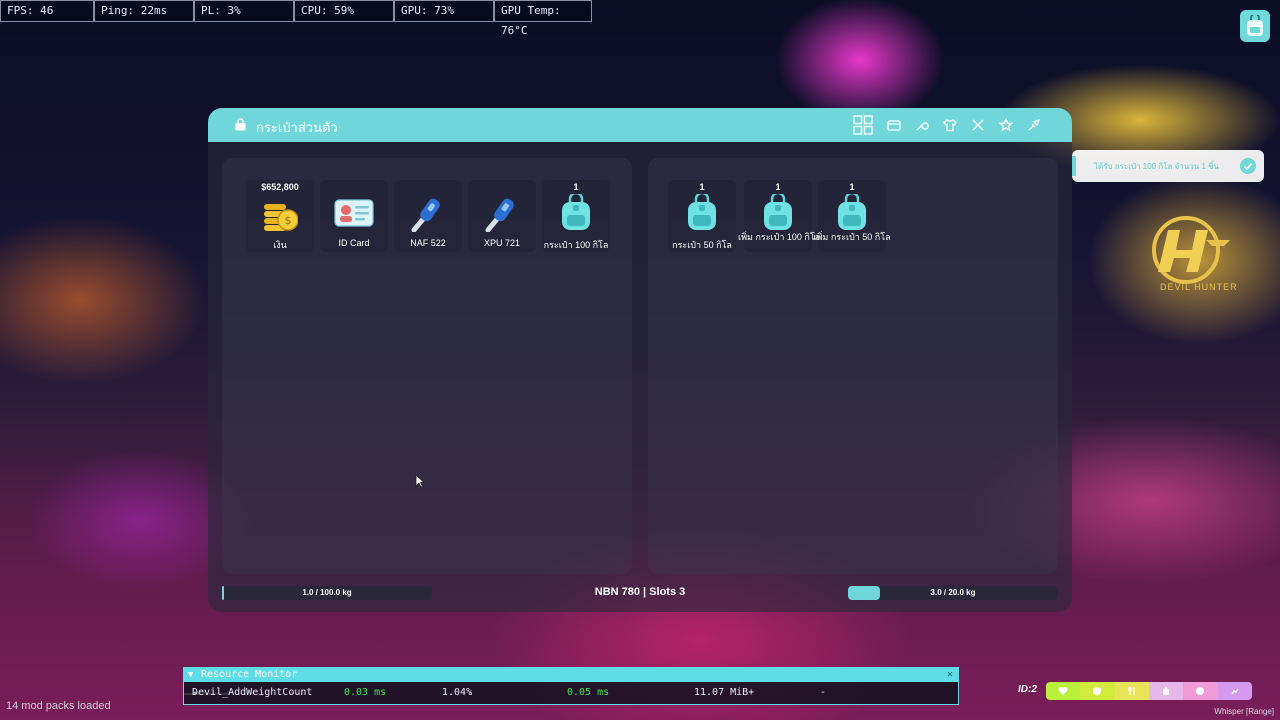 The image size is (1280, 720). I want to click on resource-percent: 1.04%, so click(457, 692).